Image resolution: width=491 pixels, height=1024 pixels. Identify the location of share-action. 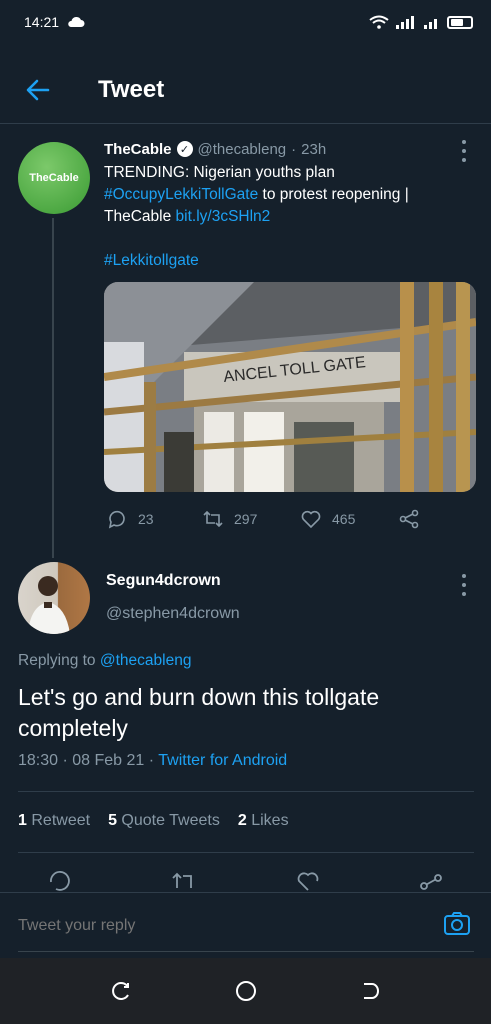
(409, 519).